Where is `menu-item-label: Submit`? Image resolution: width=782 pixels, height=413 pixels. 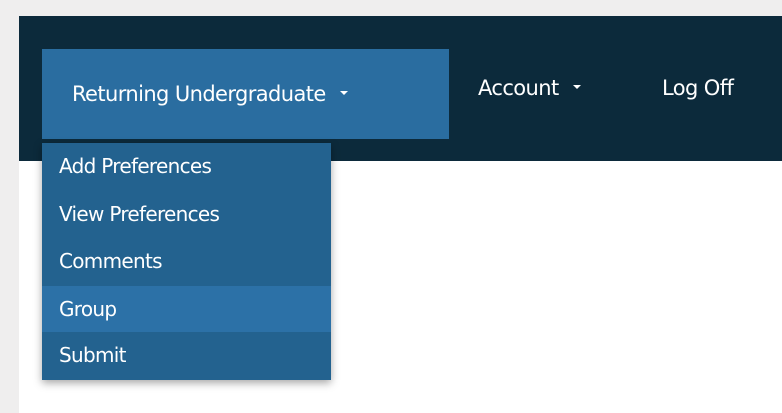
menu-item-label: Submit is located at coordinates (92, 355).